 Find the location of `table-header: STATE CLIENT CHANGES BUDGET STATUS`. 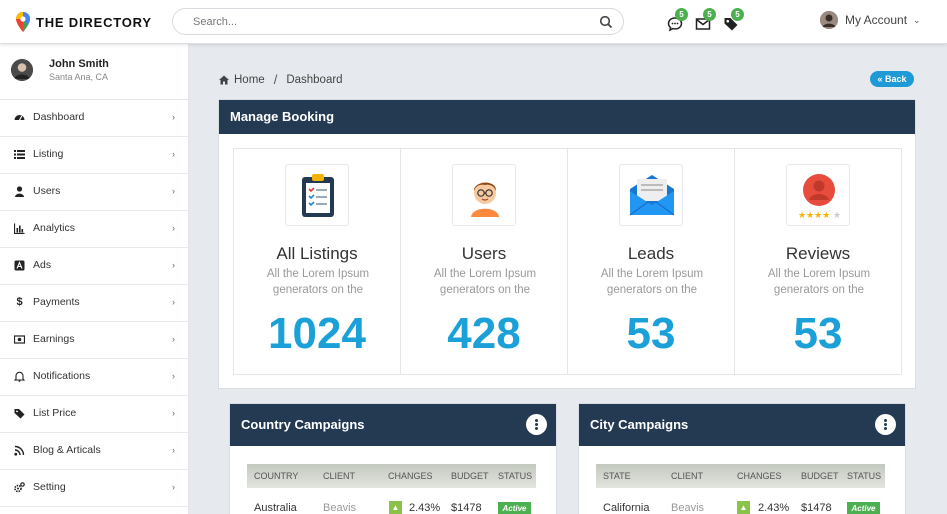

table-header: STATE CLIENT CHANGES BUDGET STATUS is located at coordinates (740, 476).